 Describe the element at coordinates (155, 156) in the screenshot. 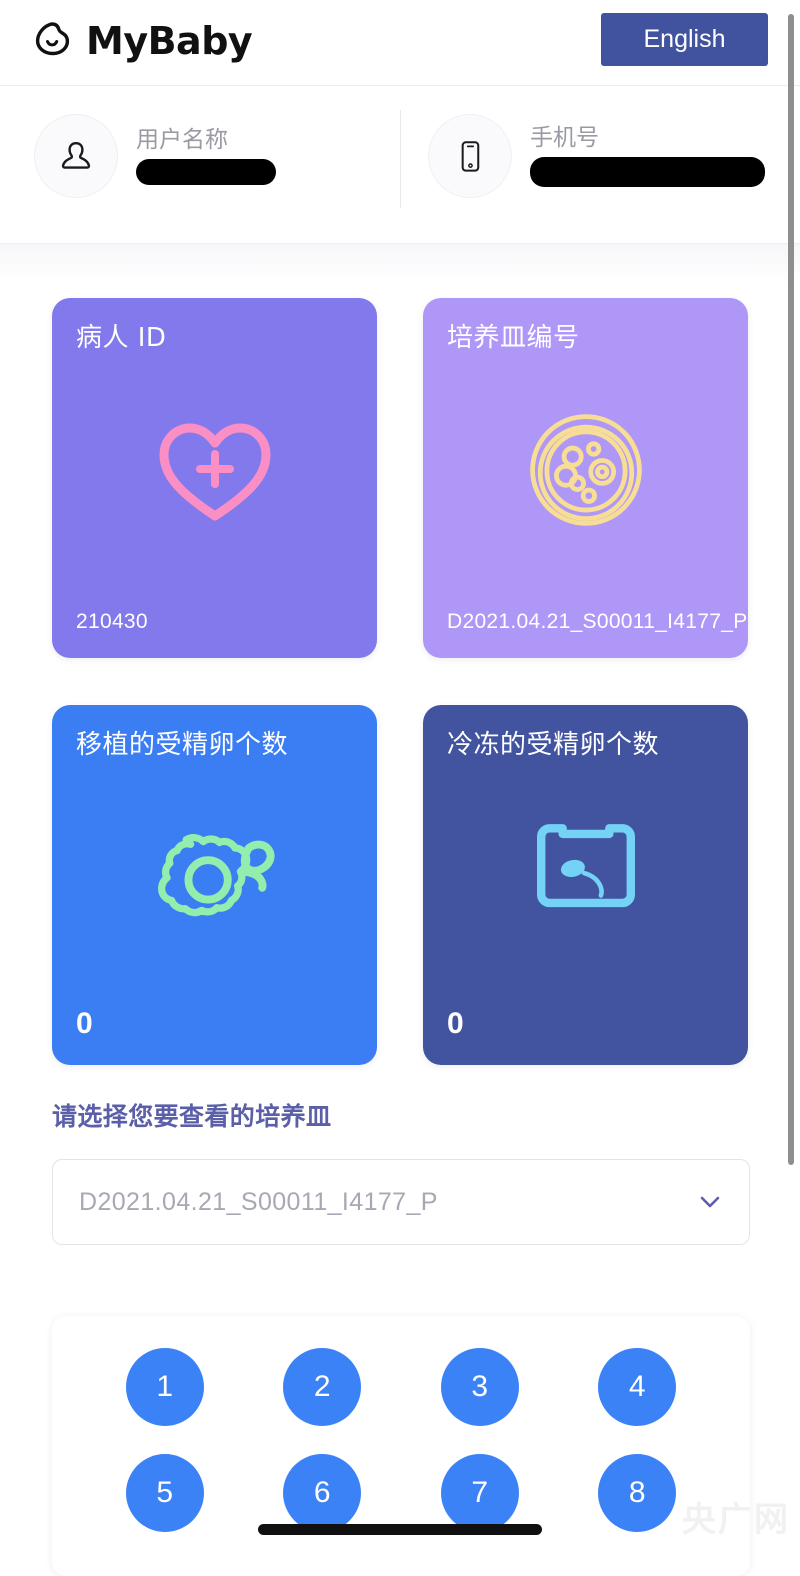

I see `profile-user: 用户名称` at that location.